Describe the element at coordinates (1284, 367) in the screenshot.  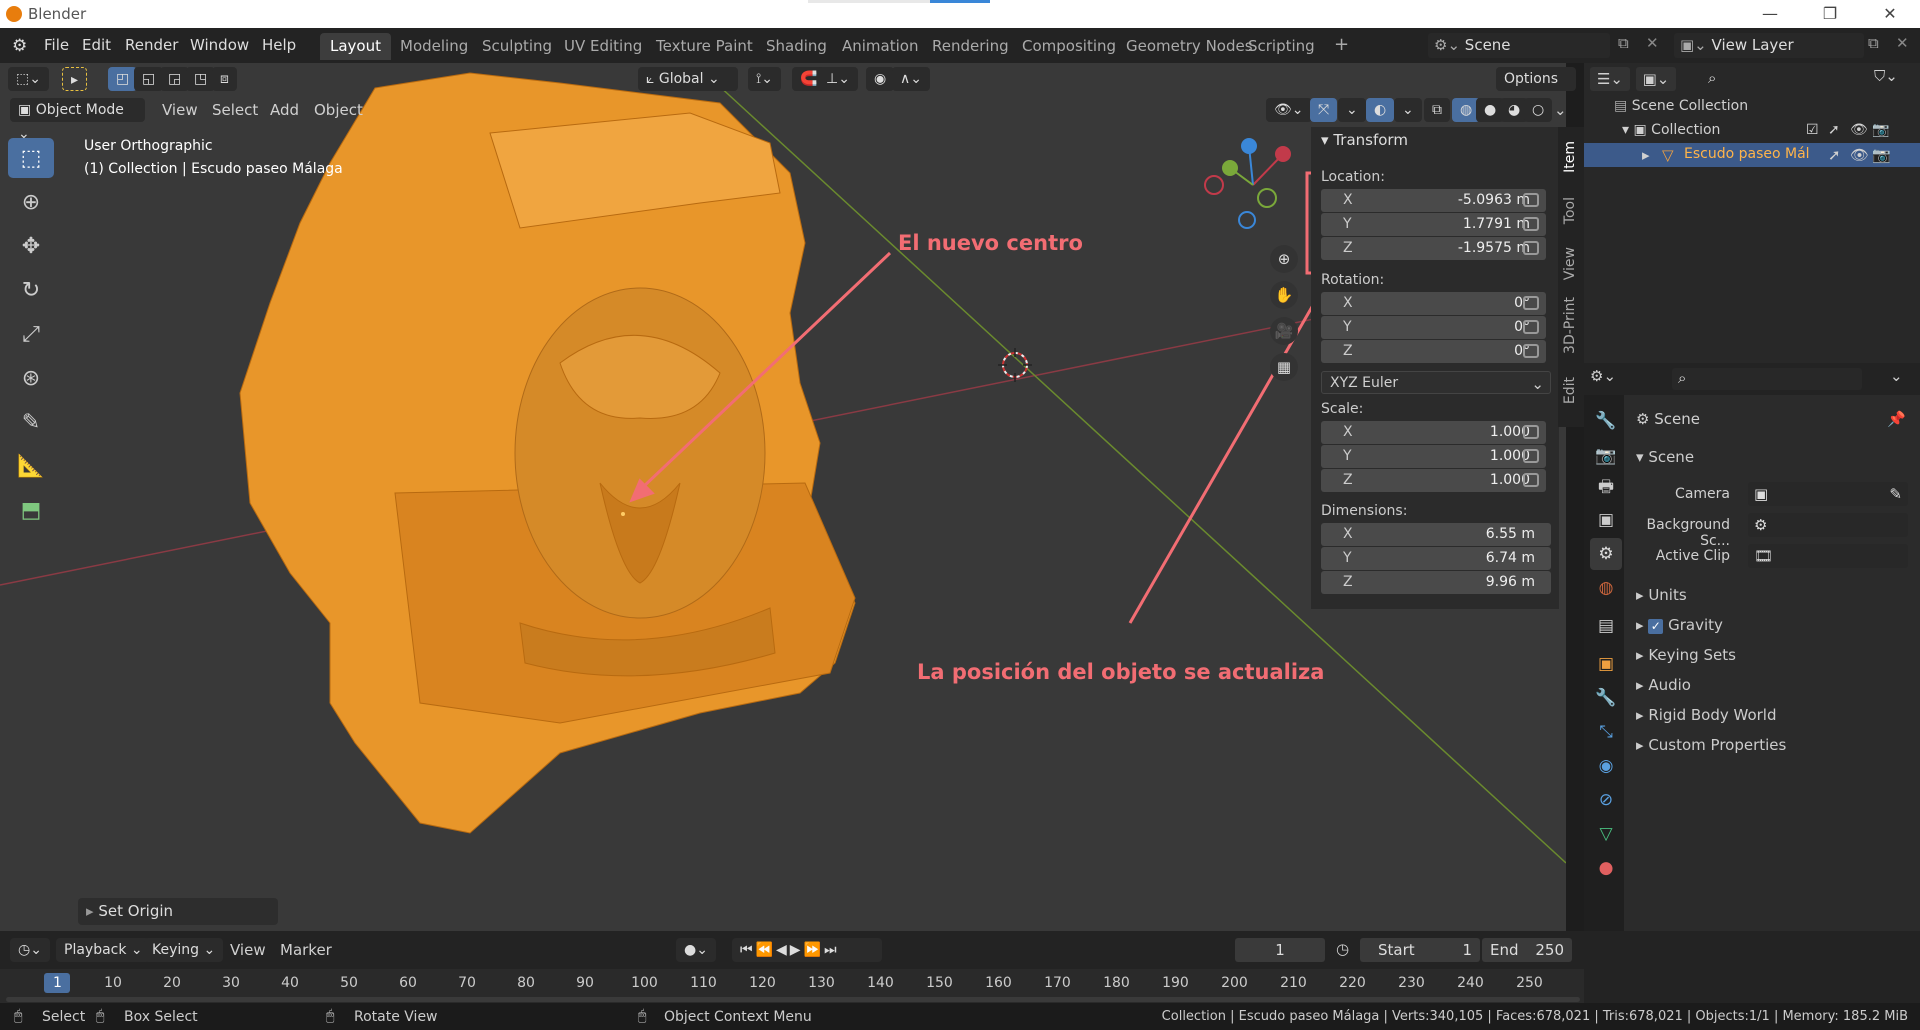
I see `ortho-toggle-icon: ▦` at that location.